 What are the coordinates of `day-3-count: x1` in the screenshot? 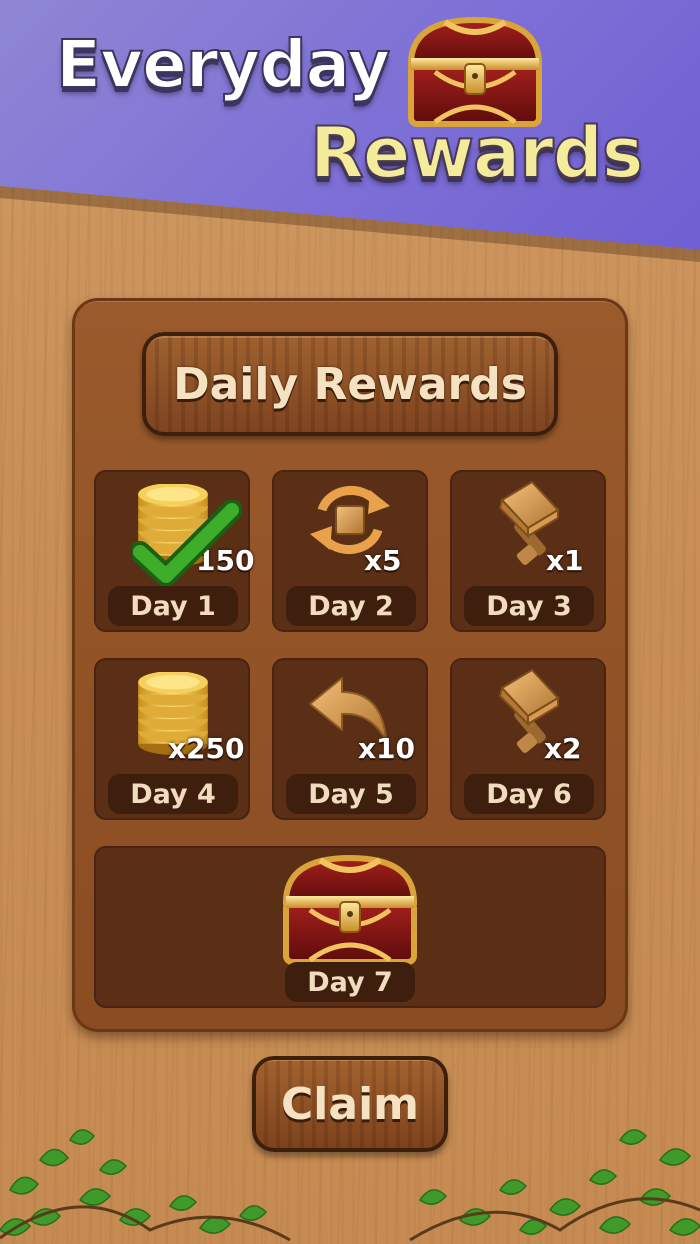 It's located at (565, 560).